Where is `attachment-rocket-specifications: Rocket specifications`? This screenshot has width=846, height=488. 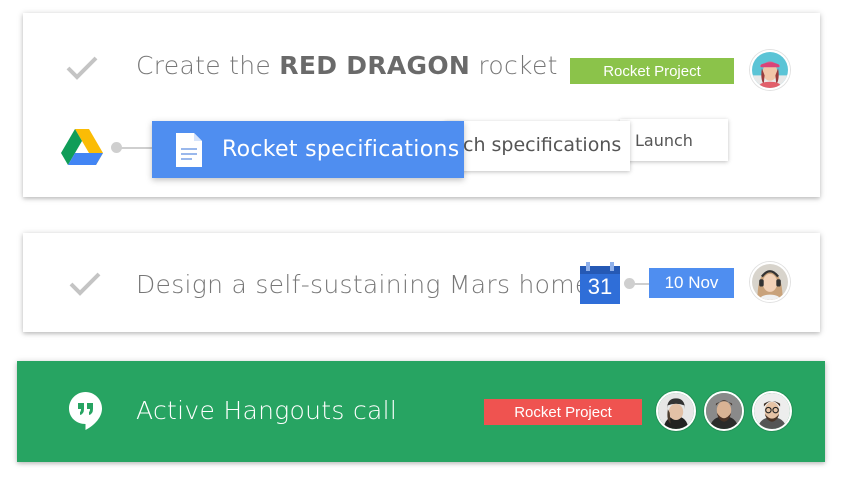
attachment-rocket-specifications: Rocket specifications is located at coordinates (308, 149).